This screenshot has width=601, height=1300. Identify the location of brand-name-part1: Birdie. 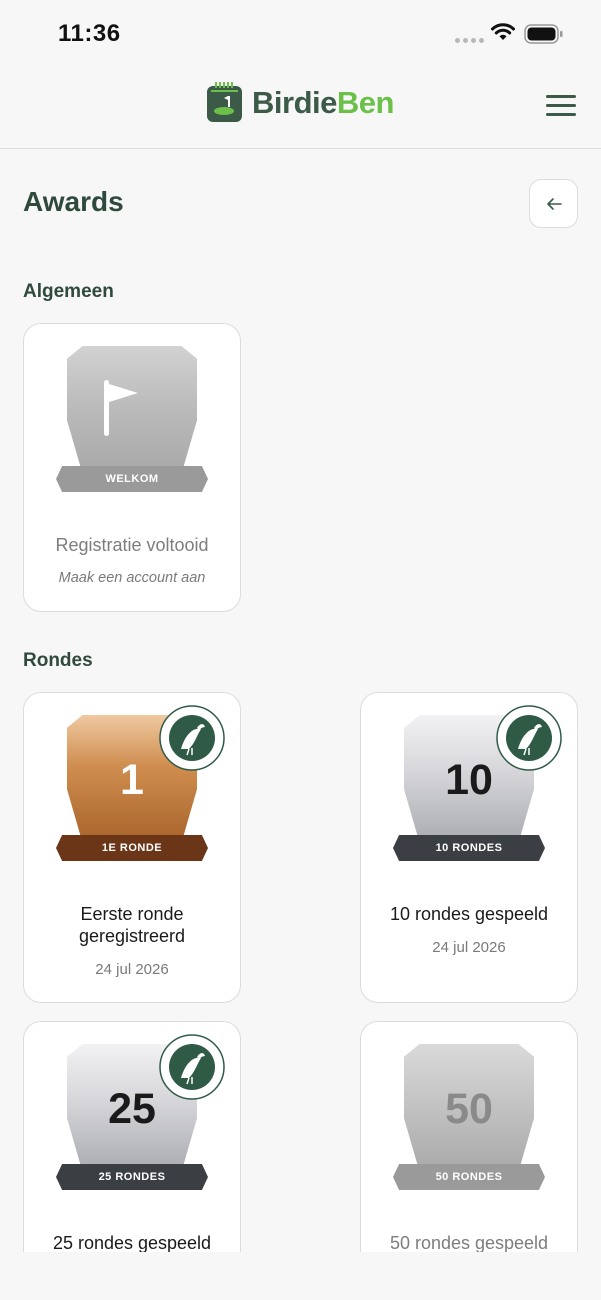
(294, 102).